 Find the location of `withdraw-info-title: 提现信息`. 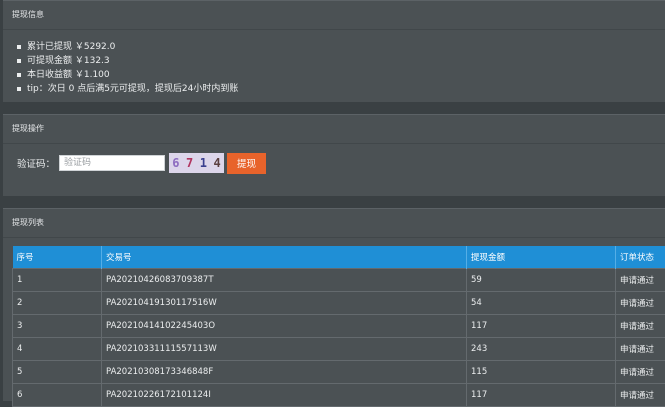

withdraw-info-title: 提现信息 is located at coordinates (334, 15).